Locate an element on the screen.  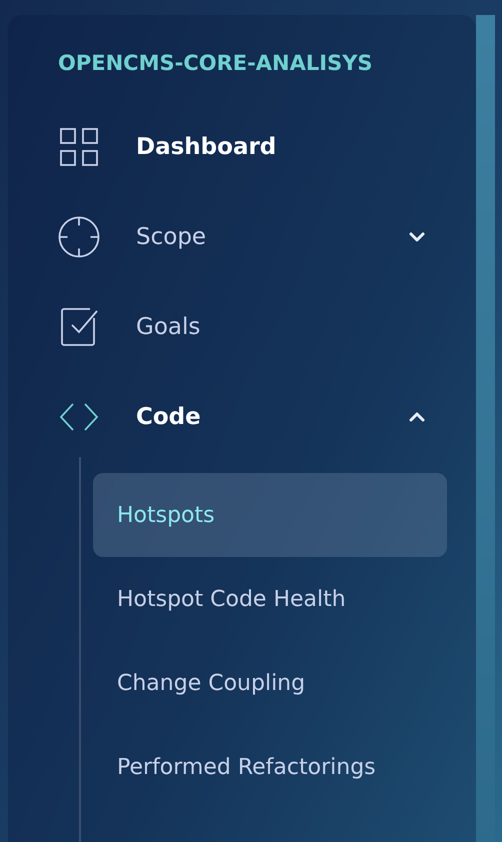
nav-label: Dashboard is located at coordinates (207, 147).